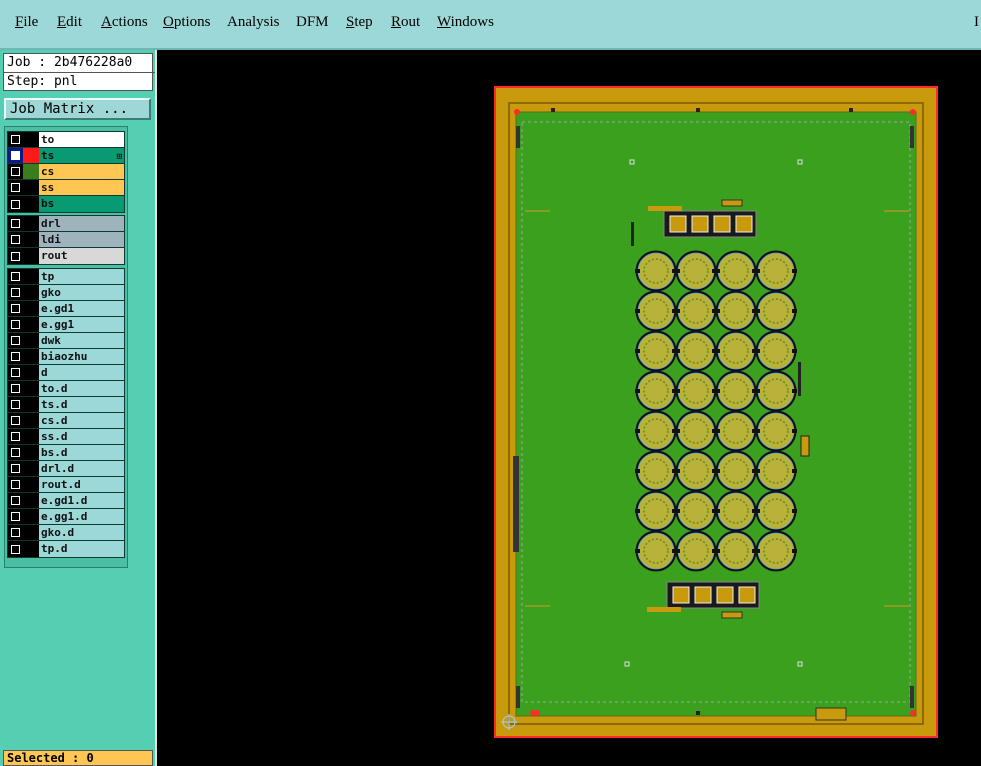 Image resolution: width=981 pixels, height=766 pixels. I want to click on layer-name-label: cs.d, so click(81, 420).